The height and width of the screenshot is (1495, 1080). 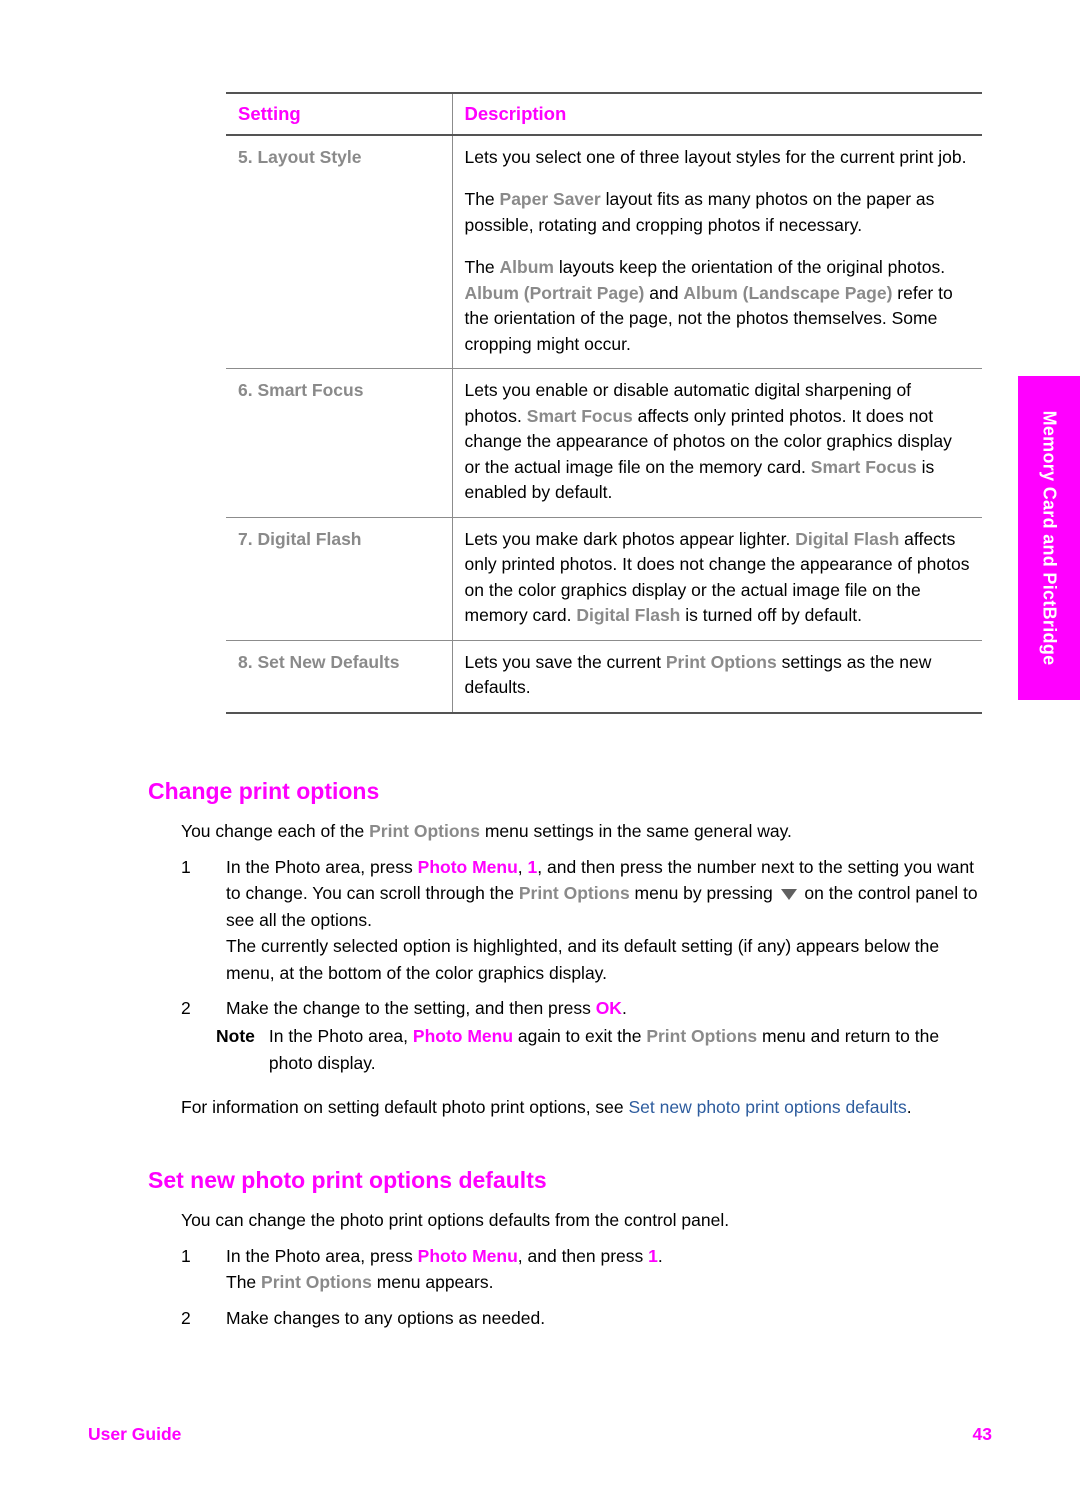 What do you see at coordinates (554, 292) in the screenshot?
I see `ui-label-reference: Album (Portrait Page)` at bounding box center [554, 292].